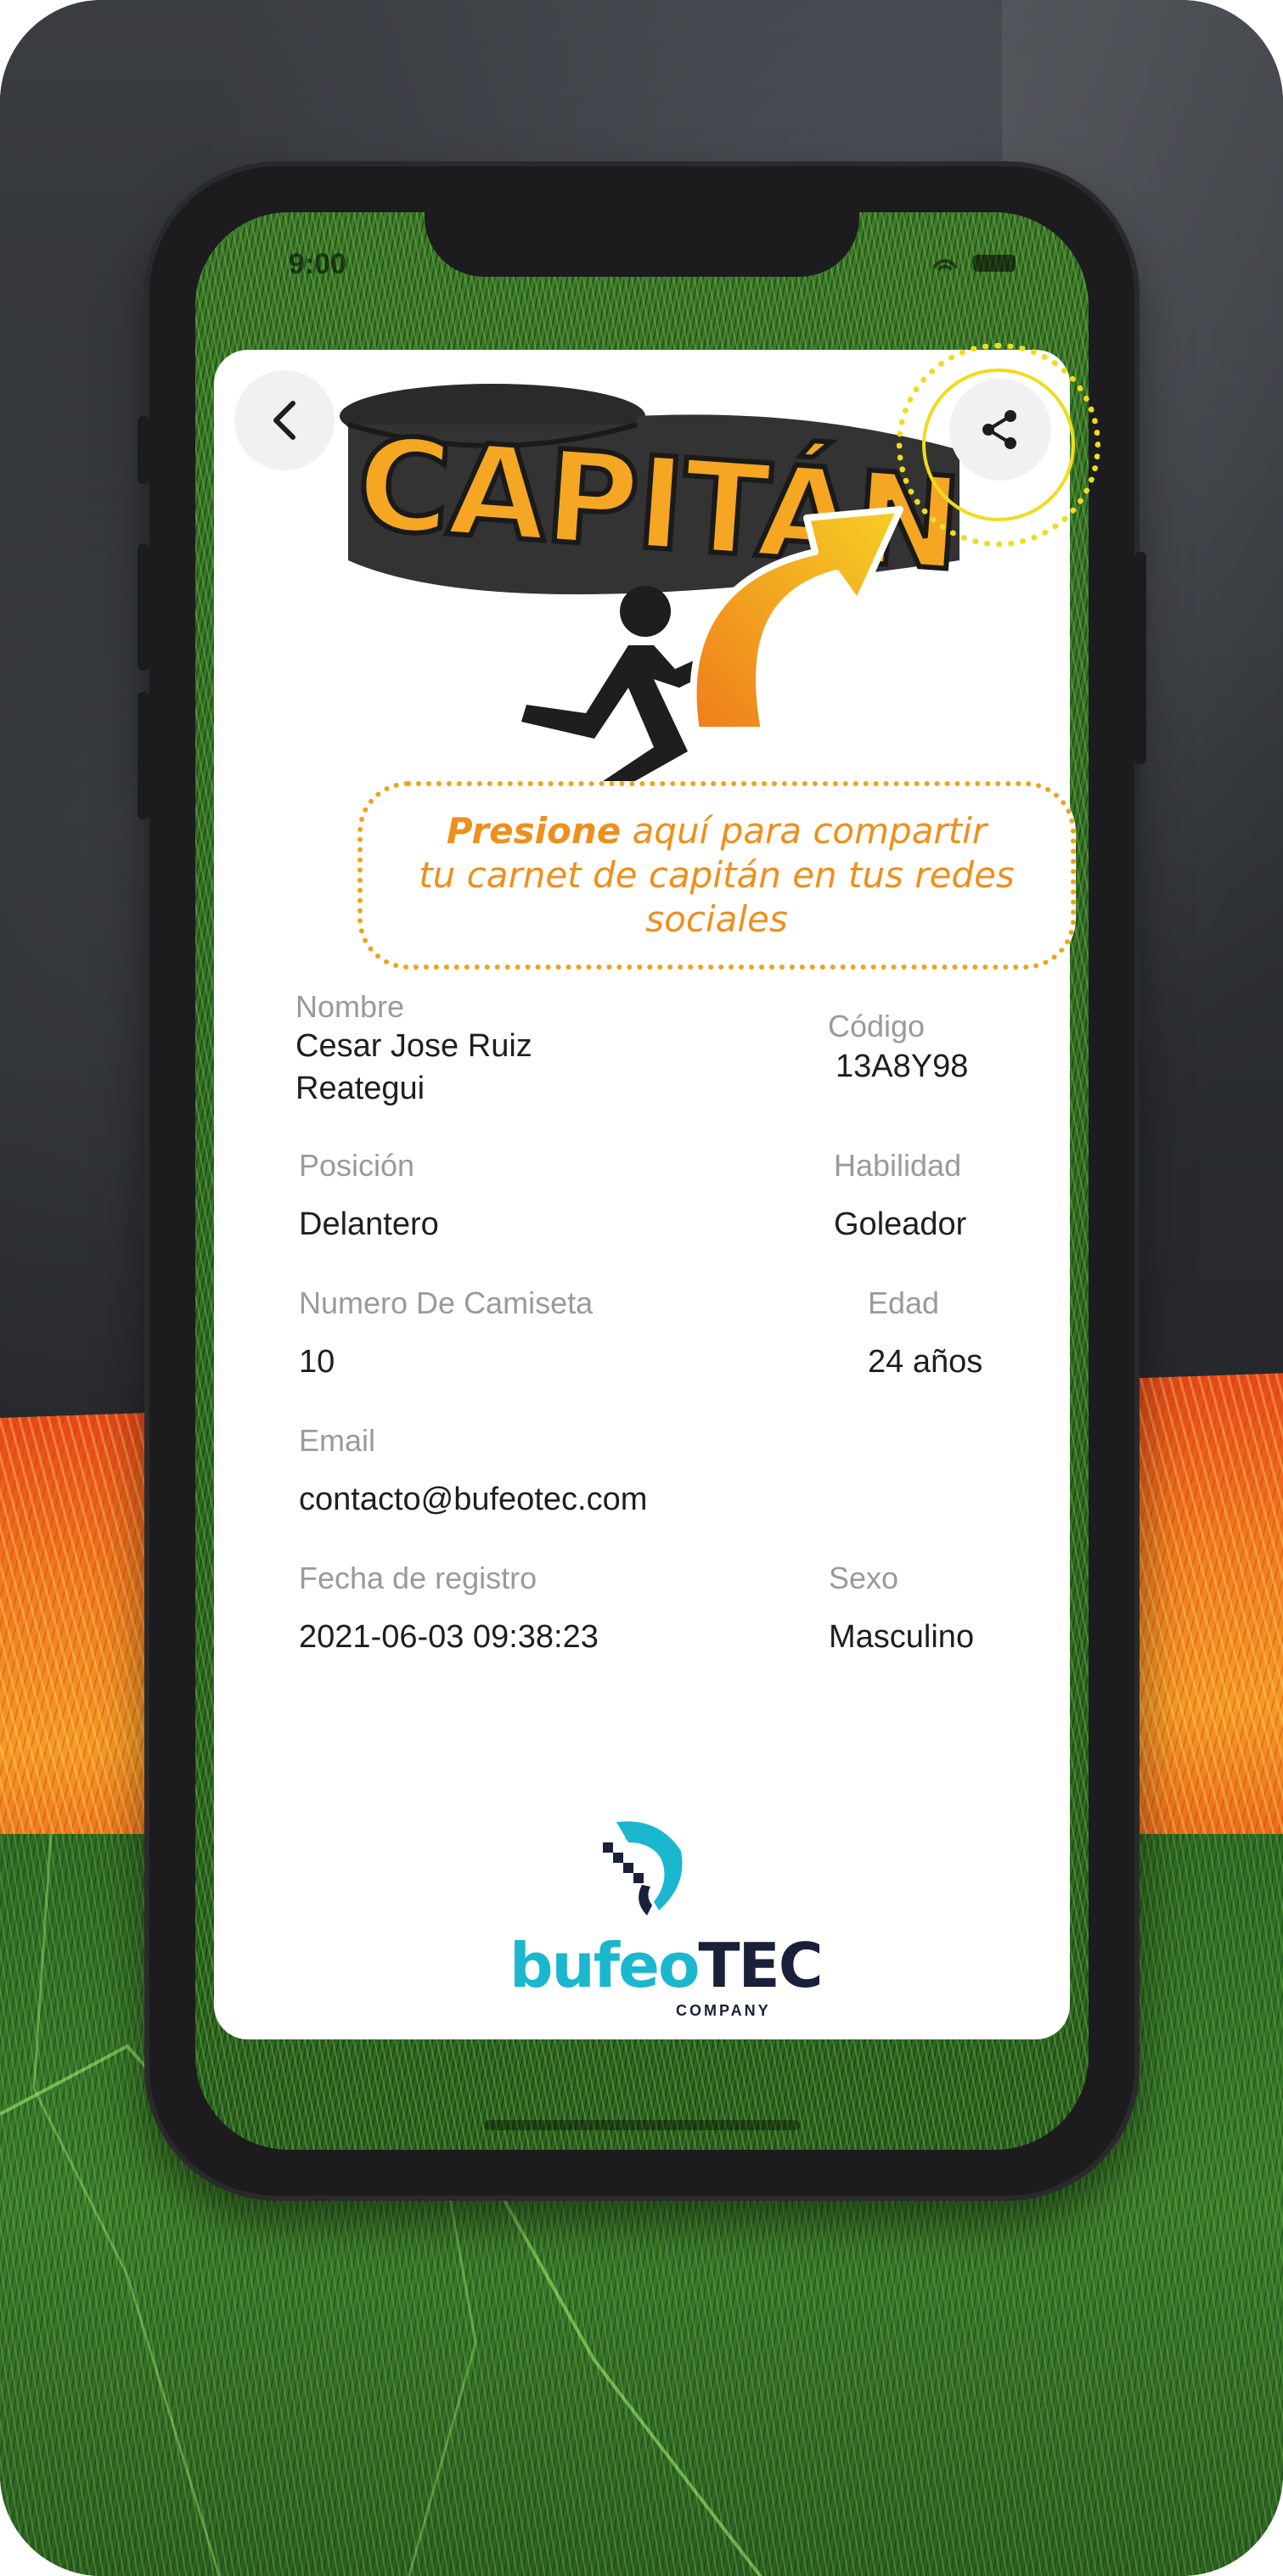 The image size is (1283, 2576). Describe the element at coordinates (974, 263) in the screenshot. I see `status-icons` at that location.